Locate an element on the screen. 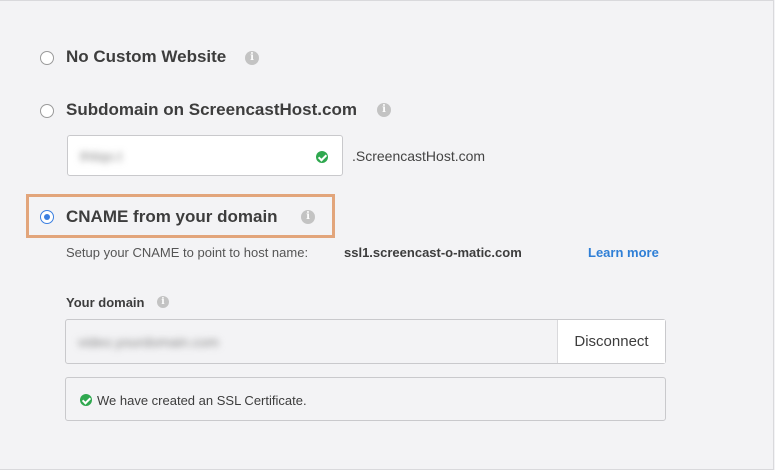  cname-host-name: ssl1.screencast-o-matic.com is located at coordinates (433, 252).